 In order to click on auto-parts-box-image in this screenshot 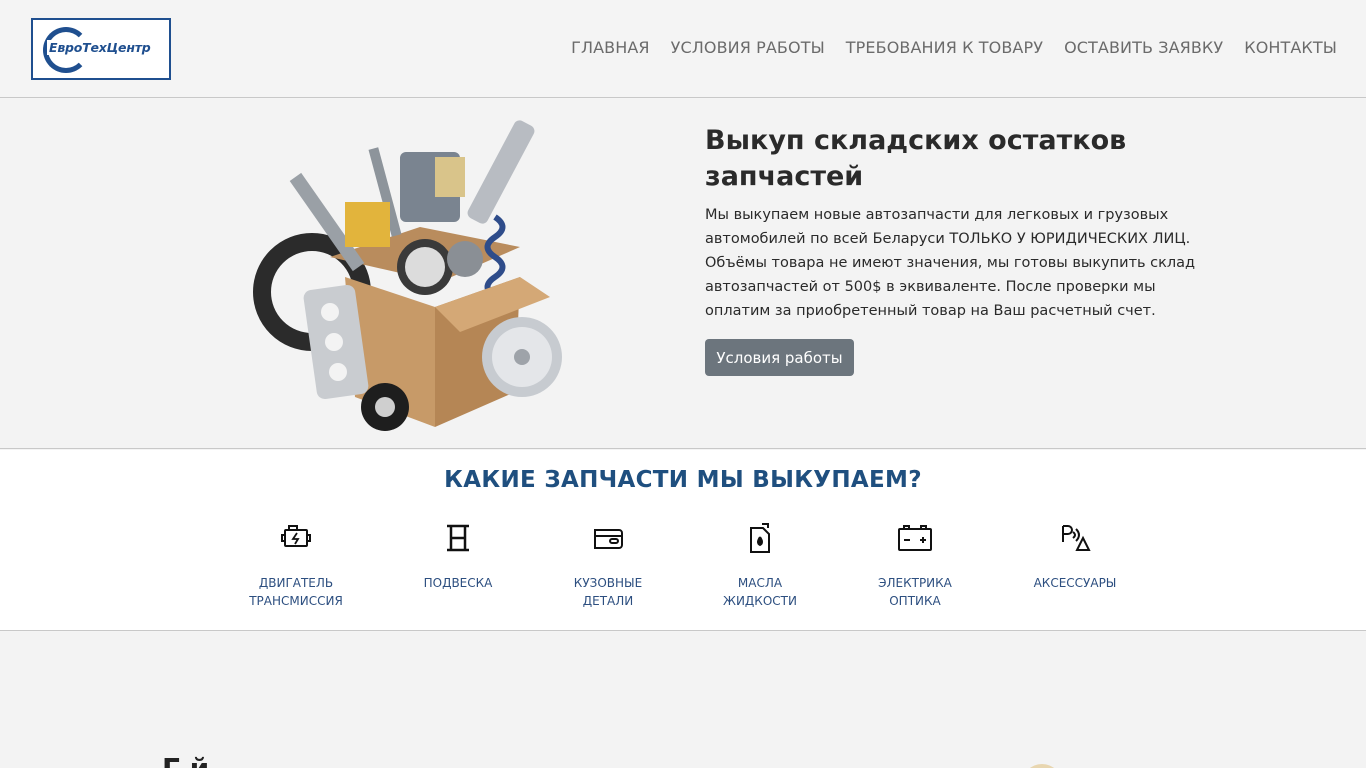, I will do `click(407, 275)`.